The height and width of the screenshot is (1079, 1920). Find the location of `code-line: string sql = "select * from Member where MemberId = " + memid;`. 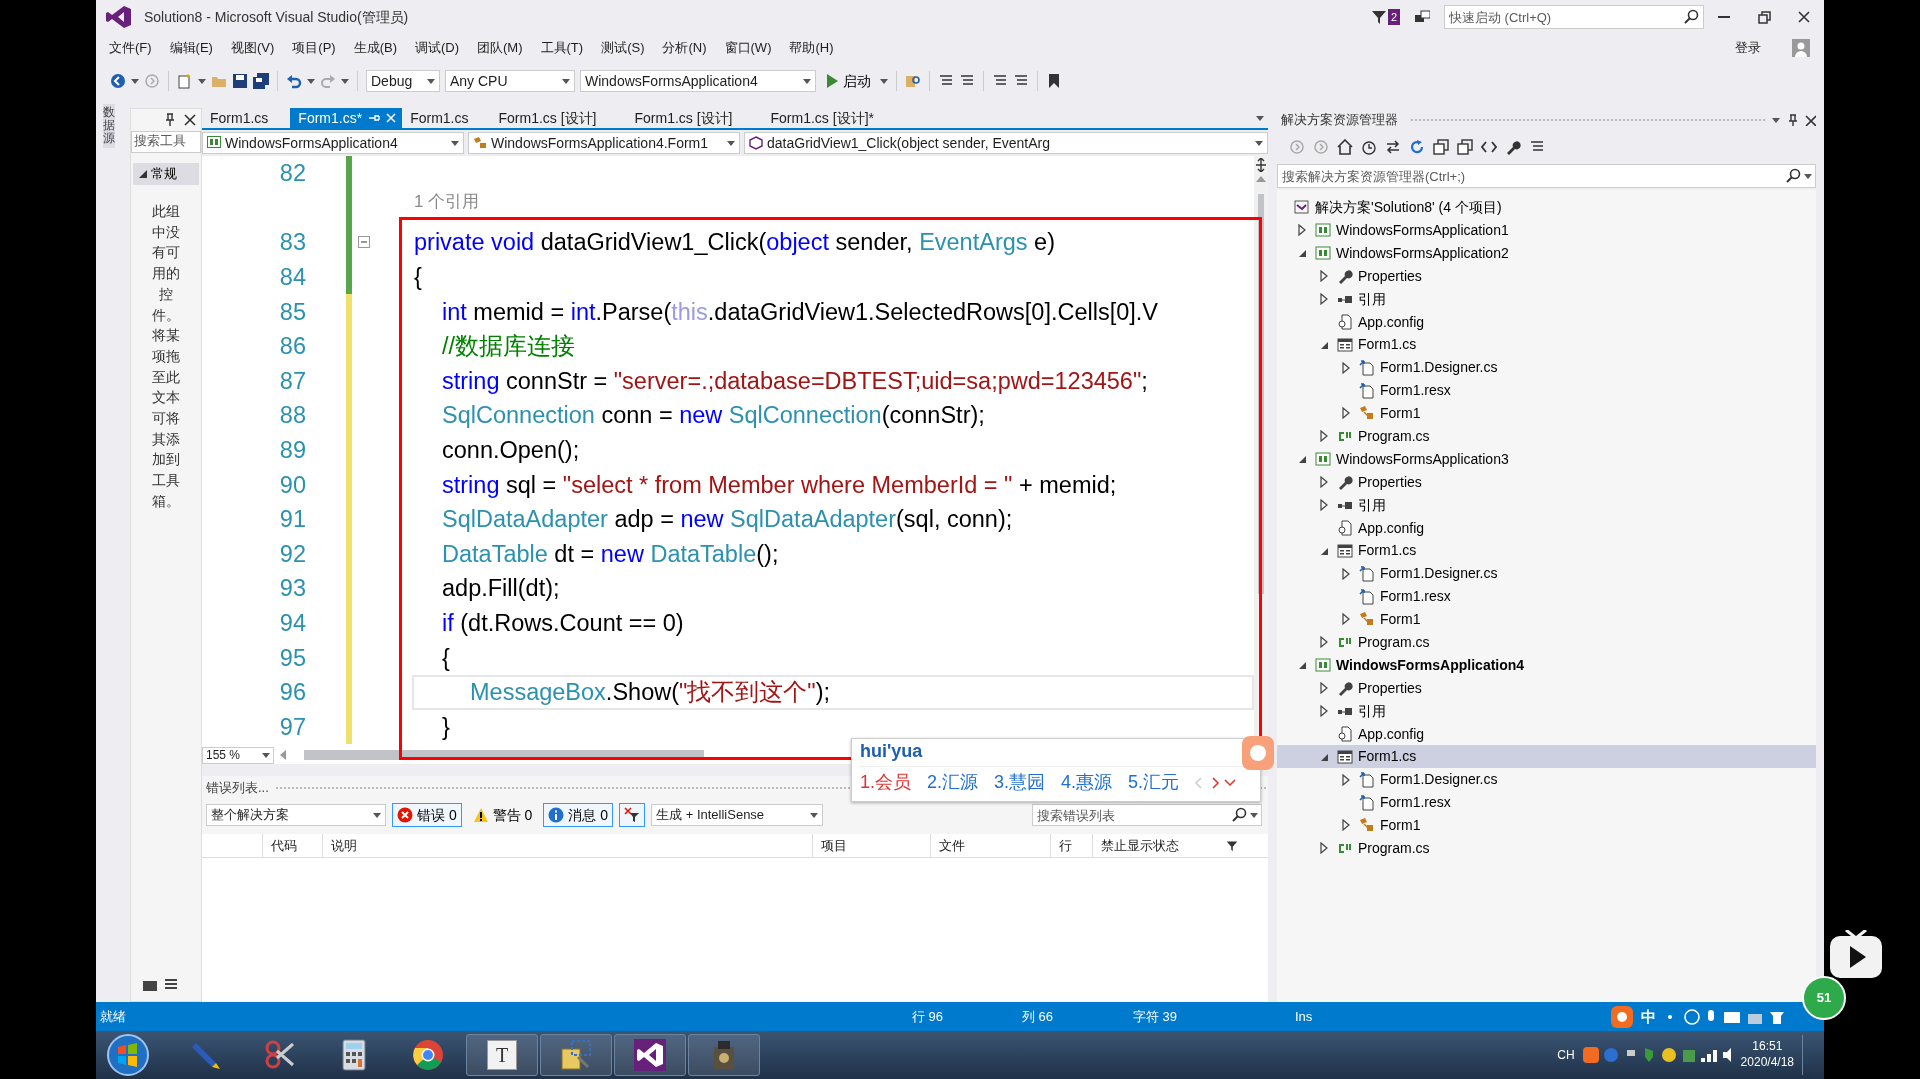

code-line: string sql = "select * from Member where MemberId = " + memid; is located at coordinates (765, 484).